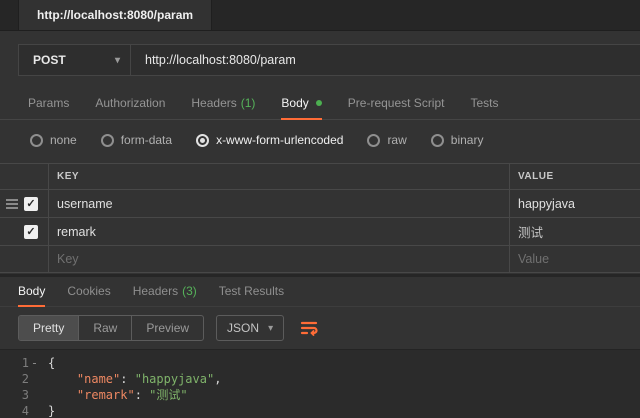  Describe the element at coordinates (203, 140) in the screenshot. I see `radio-selected-icon` at that location.